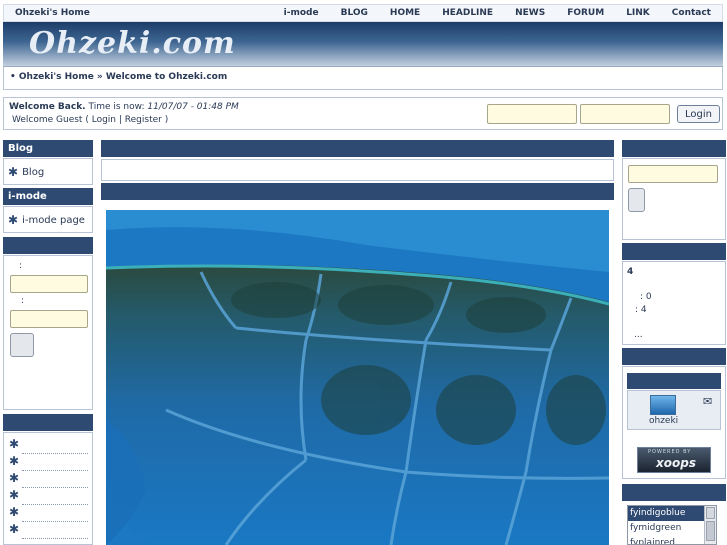  Describe the element at coordinates (674, 381) in the screenshot. I see `user-block-header` at that location.